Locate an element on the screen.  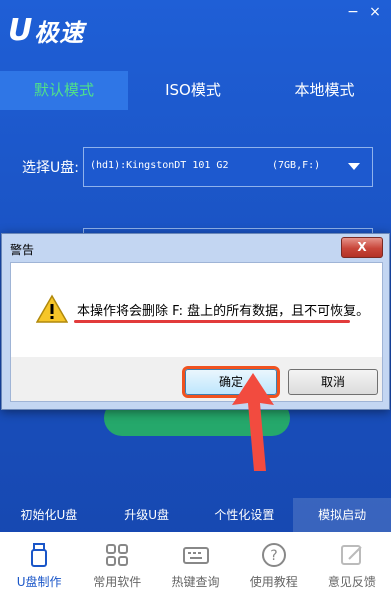
nav-label: 常用软件 is located at coordinates (117, 582).